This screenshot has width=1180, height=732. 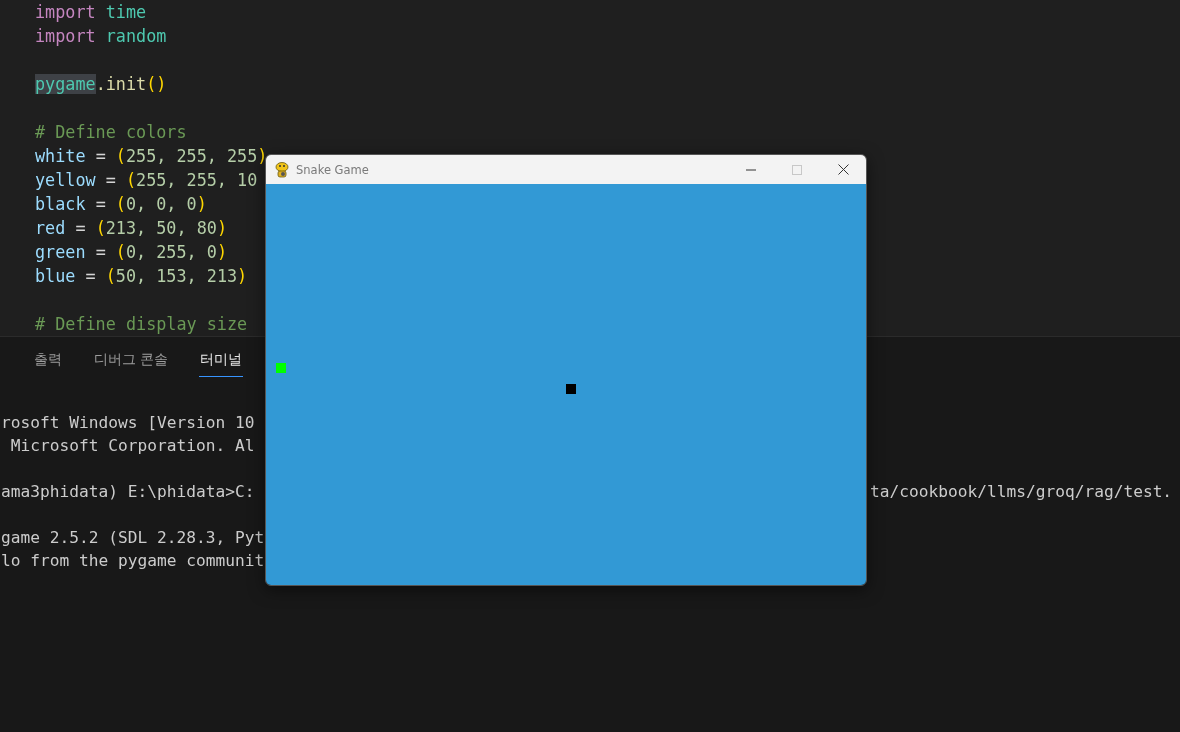 I want to click on code-line: white = (255, 255, 255), so click(x=151, y=156).